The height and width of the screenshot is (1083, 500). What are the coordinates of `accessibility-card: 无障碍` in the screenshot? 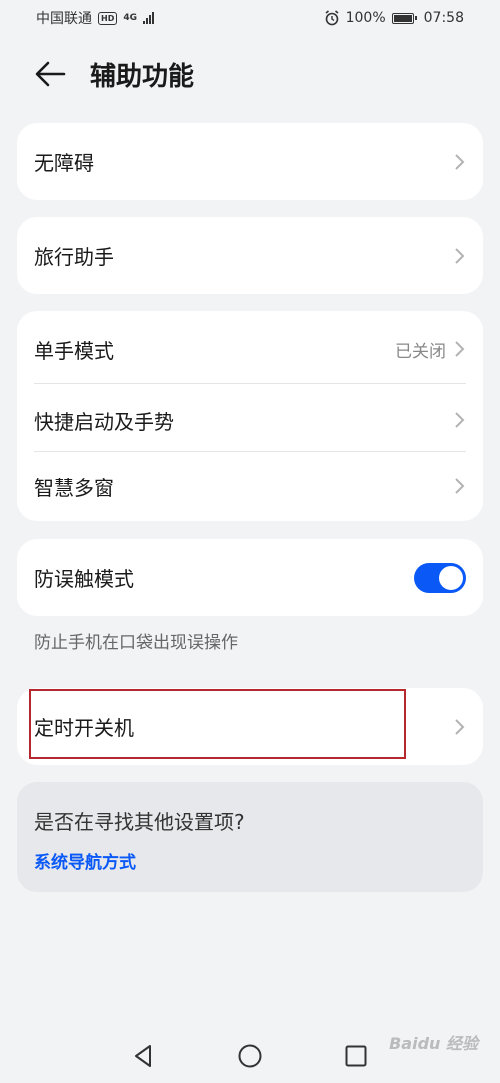 It's located at (250, 161).